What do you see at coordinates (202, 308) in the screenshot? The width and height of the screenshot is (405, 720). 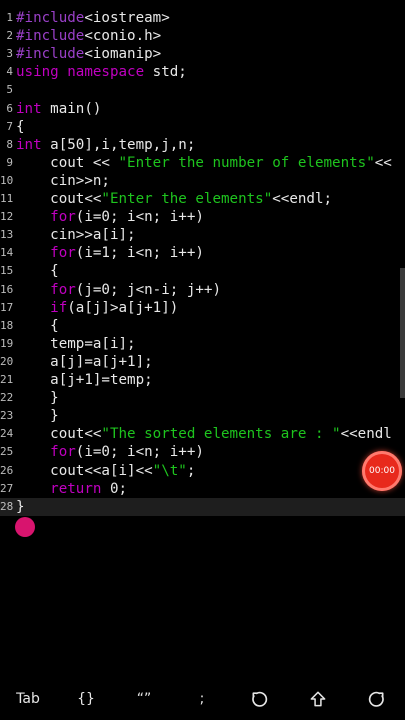 I see `code-line: 17 if(a[j]>a[j+1])` at bounding box center [202, 308].